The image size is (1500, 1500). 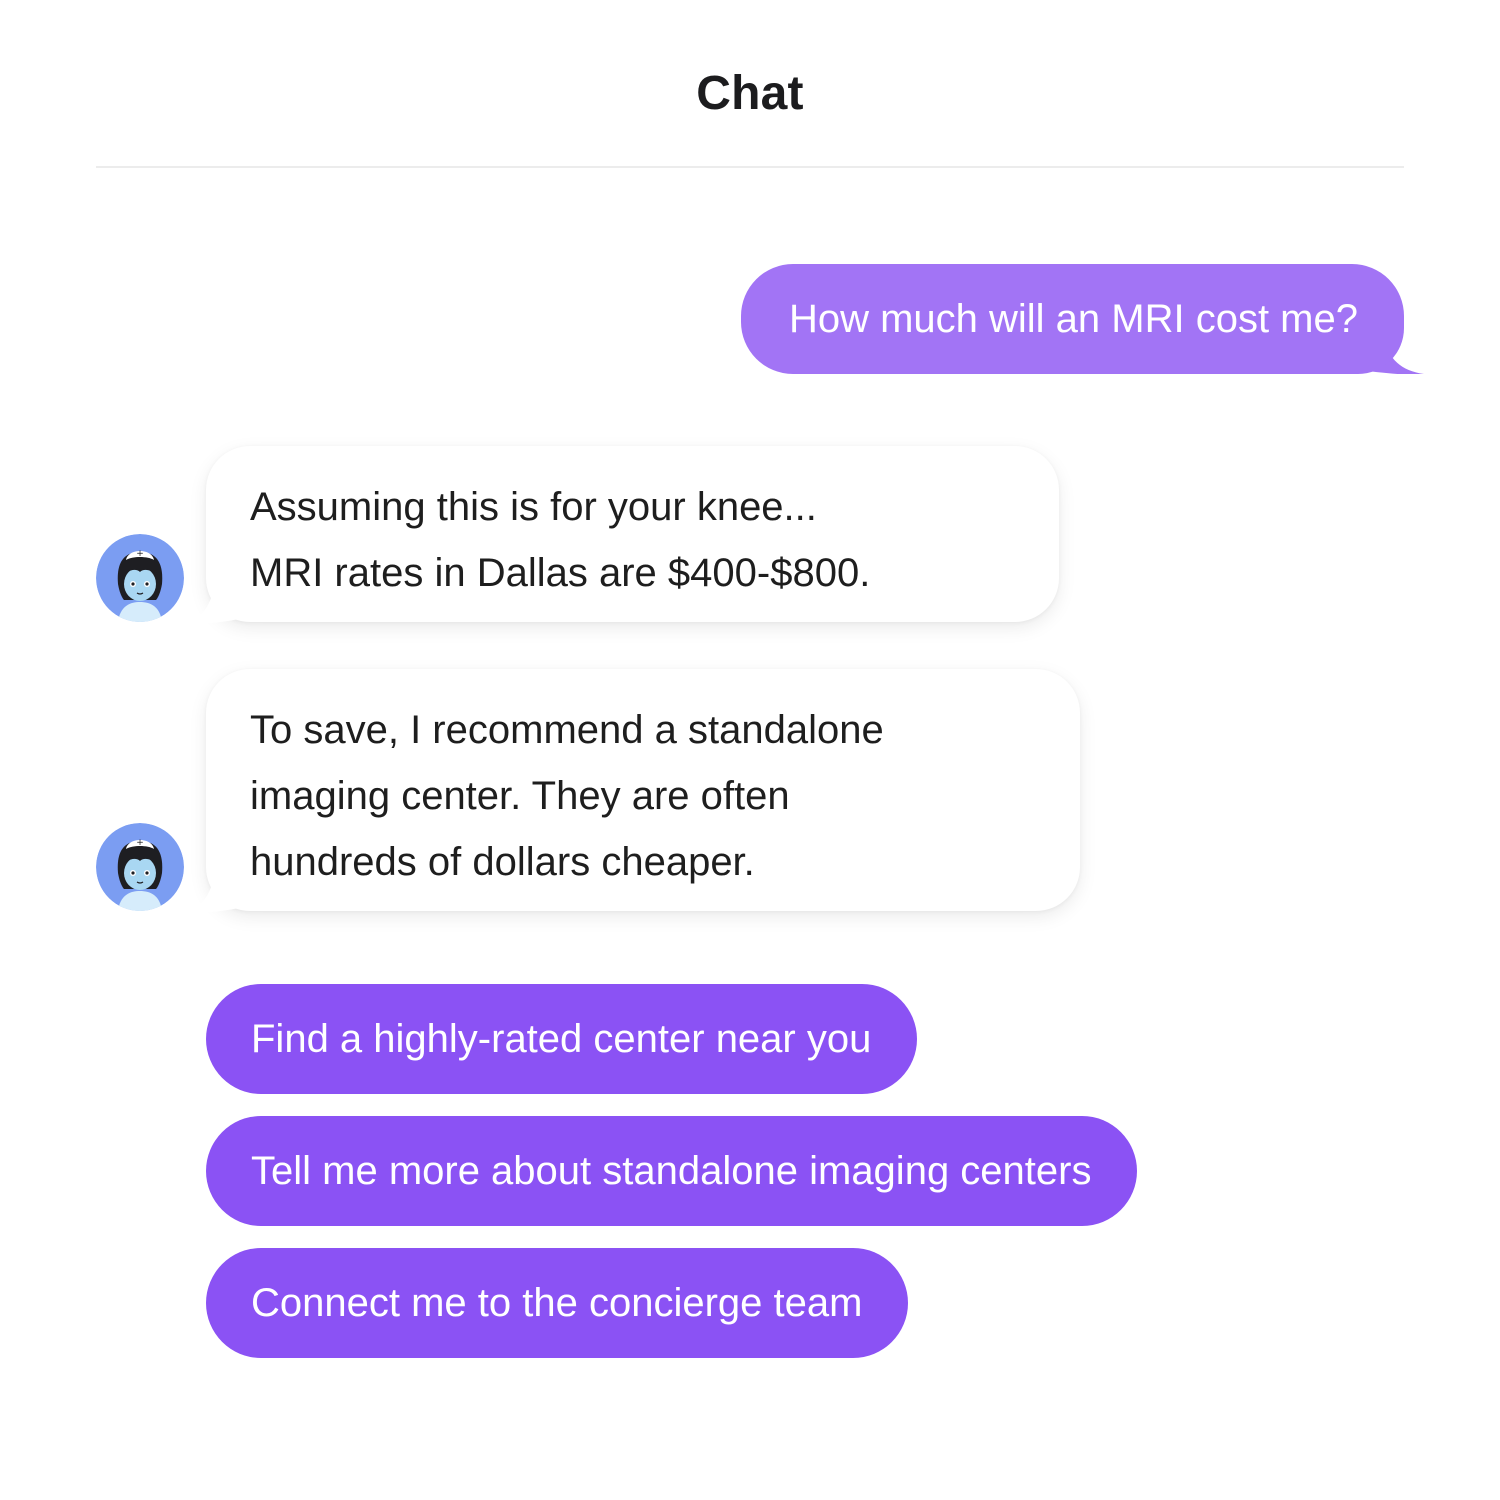 I want to click on user-message: How much will an MRI cost me?, so click(x=1082, y=319).